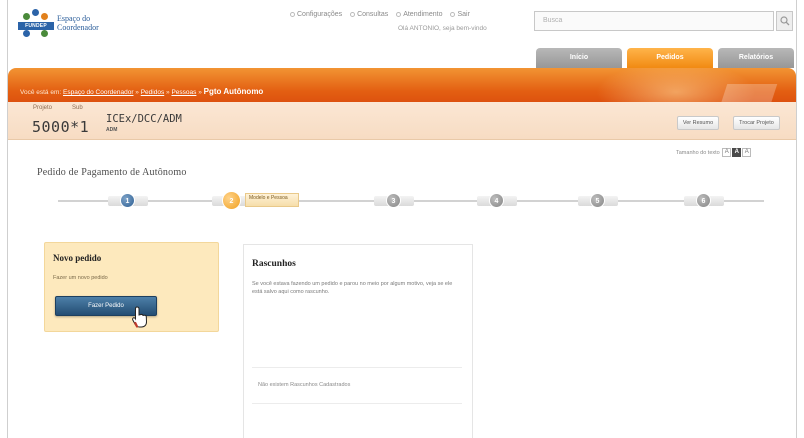 The height and width of the screenshot is (438, 804). What do you see at coordinates (274, 264) in the screenshot?
I see `drafts-title: Rascunhos` at bounding box center [274, 264].